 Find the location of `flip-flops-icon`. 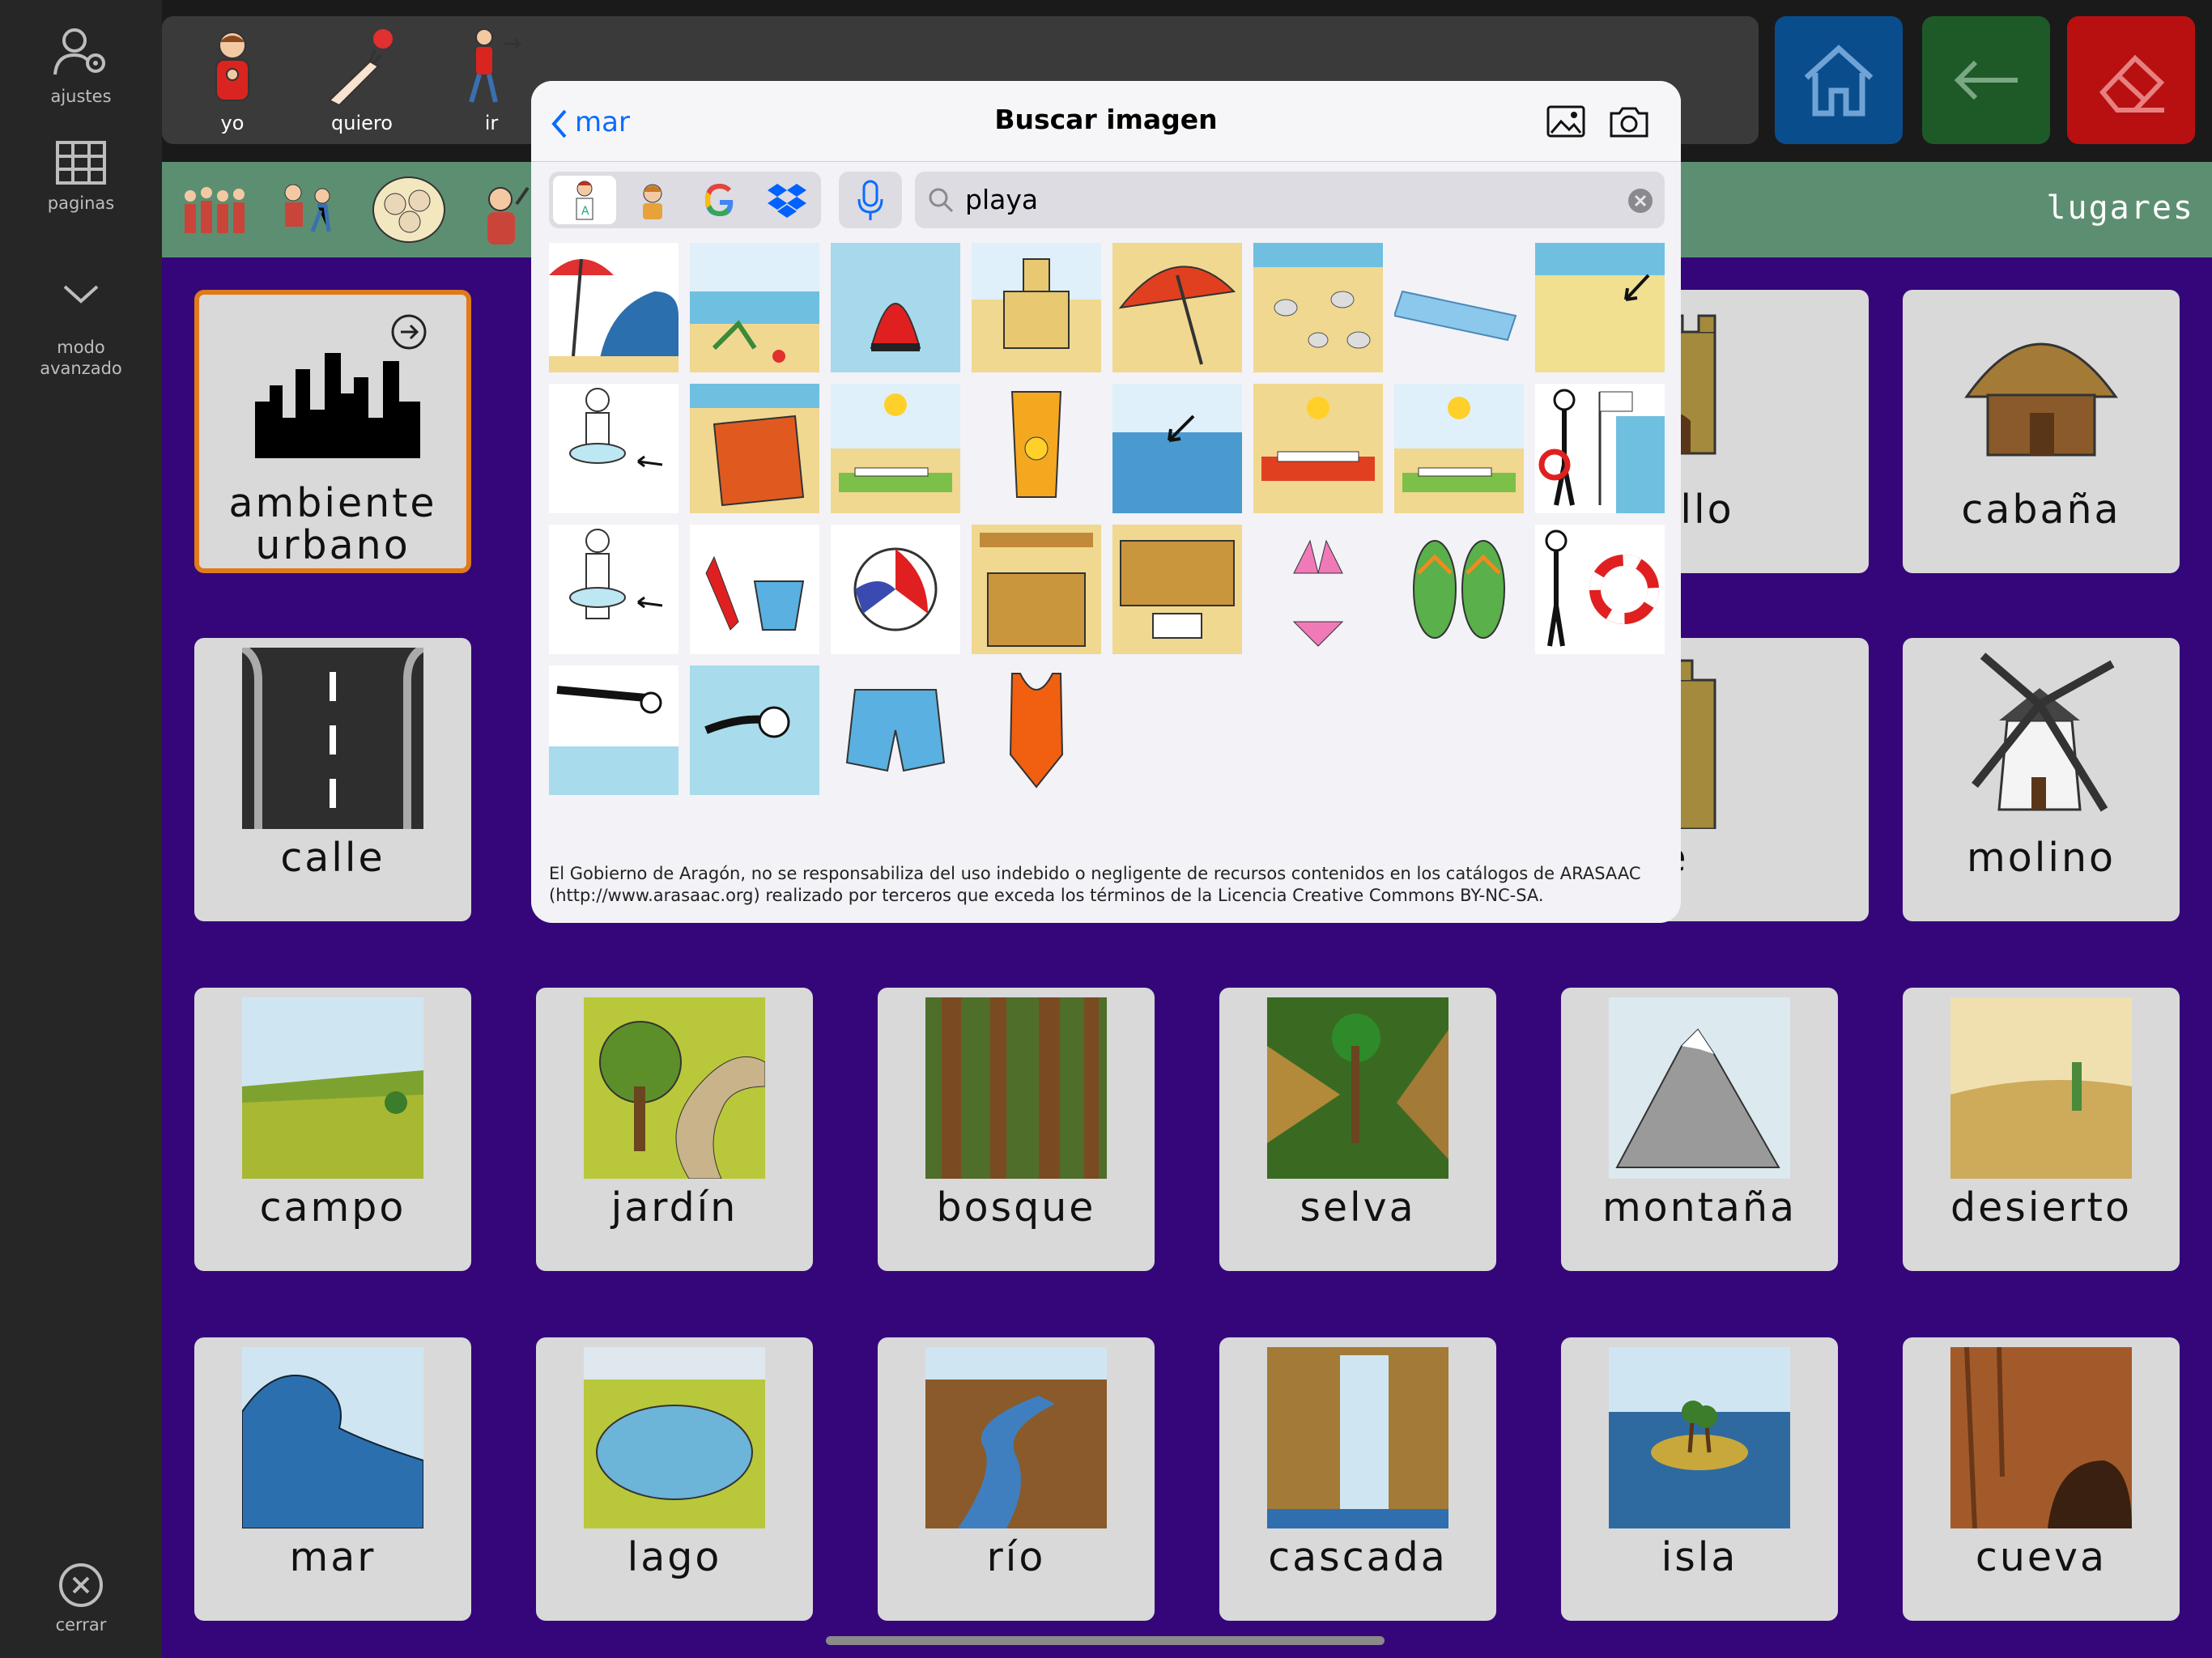

flip-flops-icon is located at coordinates (1459, 589).